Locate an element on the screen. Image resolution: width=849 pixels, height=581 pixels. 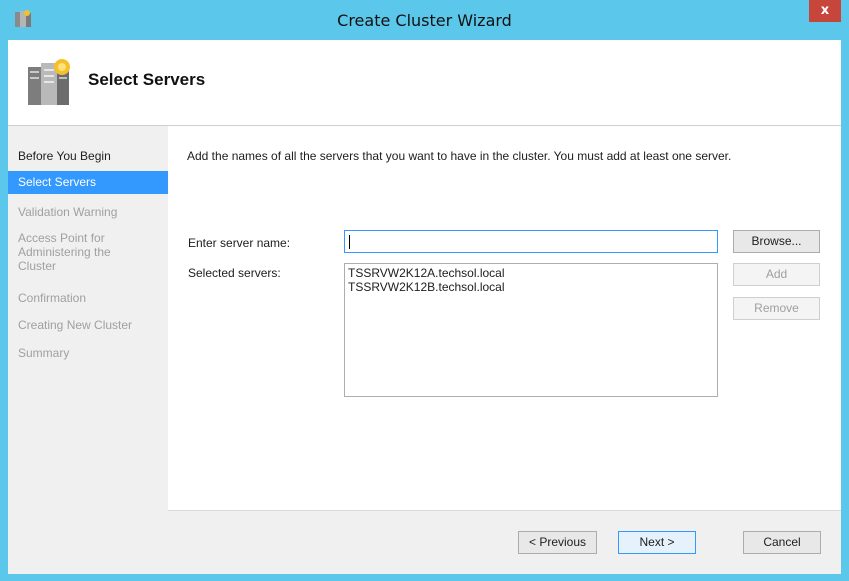
server-name-label: Enter server name: is located at coordinates (239, 243).